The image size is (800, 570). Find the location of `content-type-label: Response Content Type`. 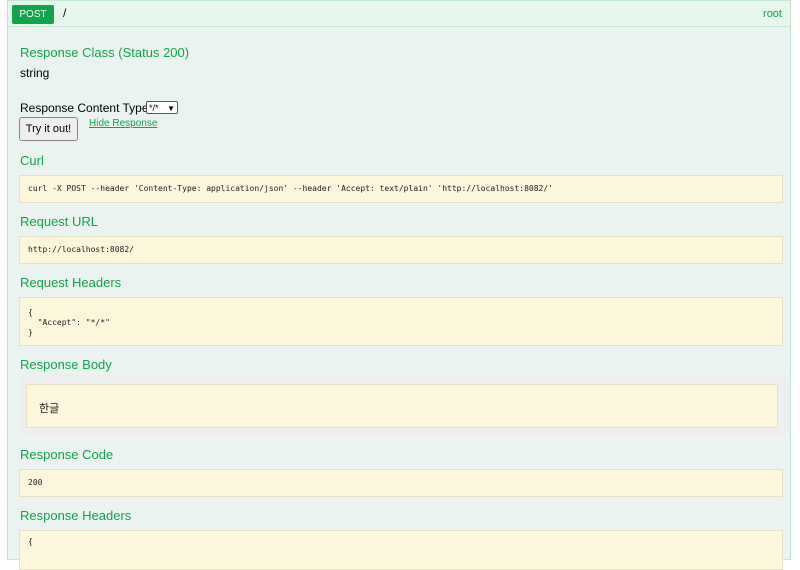

content-type-label: Response Content Type is located at coordinates (84, 108).